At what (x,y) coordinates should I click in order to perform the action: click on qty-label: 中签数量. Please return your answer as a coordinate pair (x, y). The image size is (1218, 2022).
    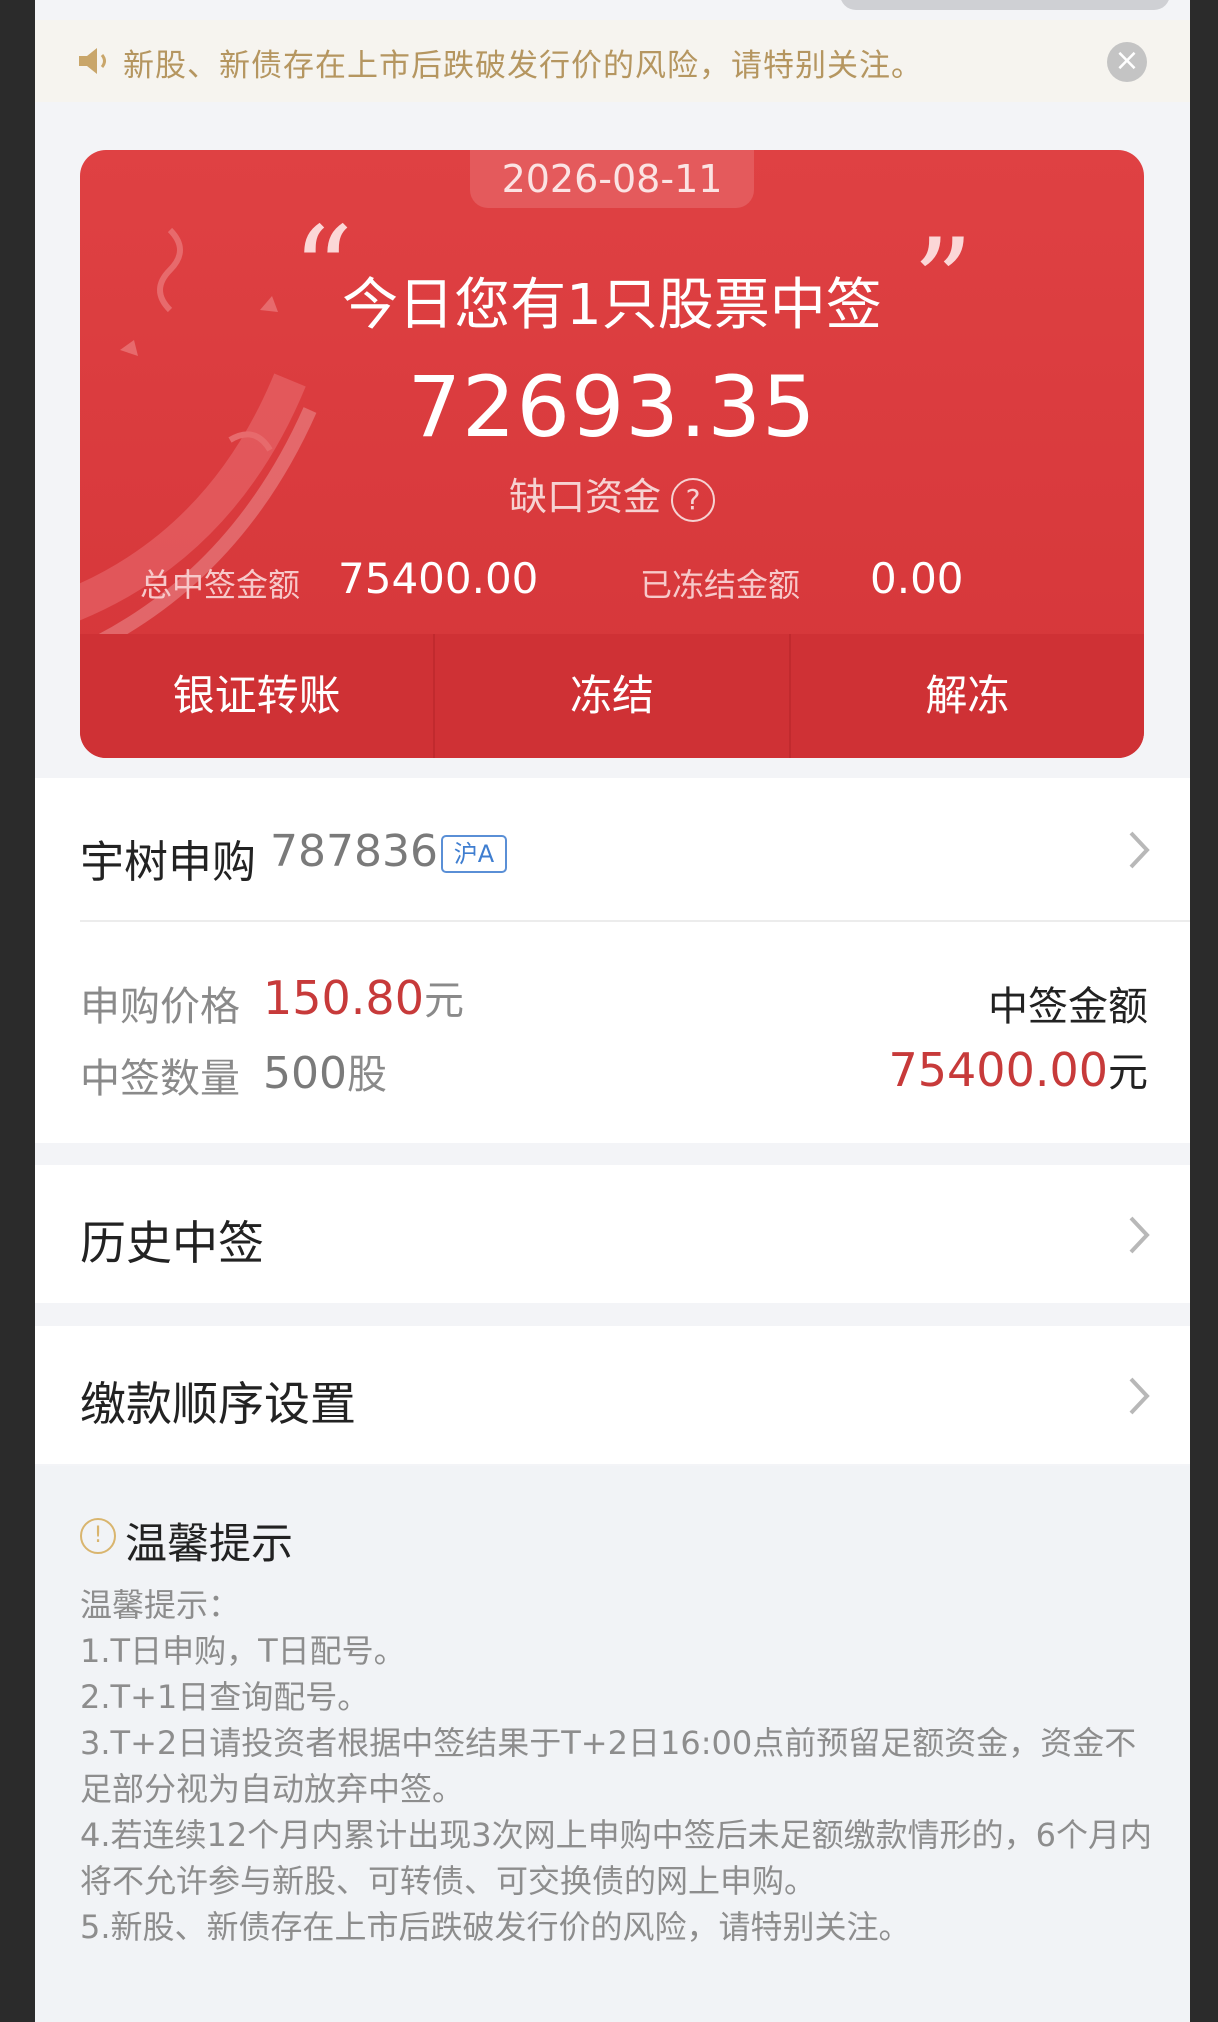
    Looking at the image, I should click on (160, 1079).